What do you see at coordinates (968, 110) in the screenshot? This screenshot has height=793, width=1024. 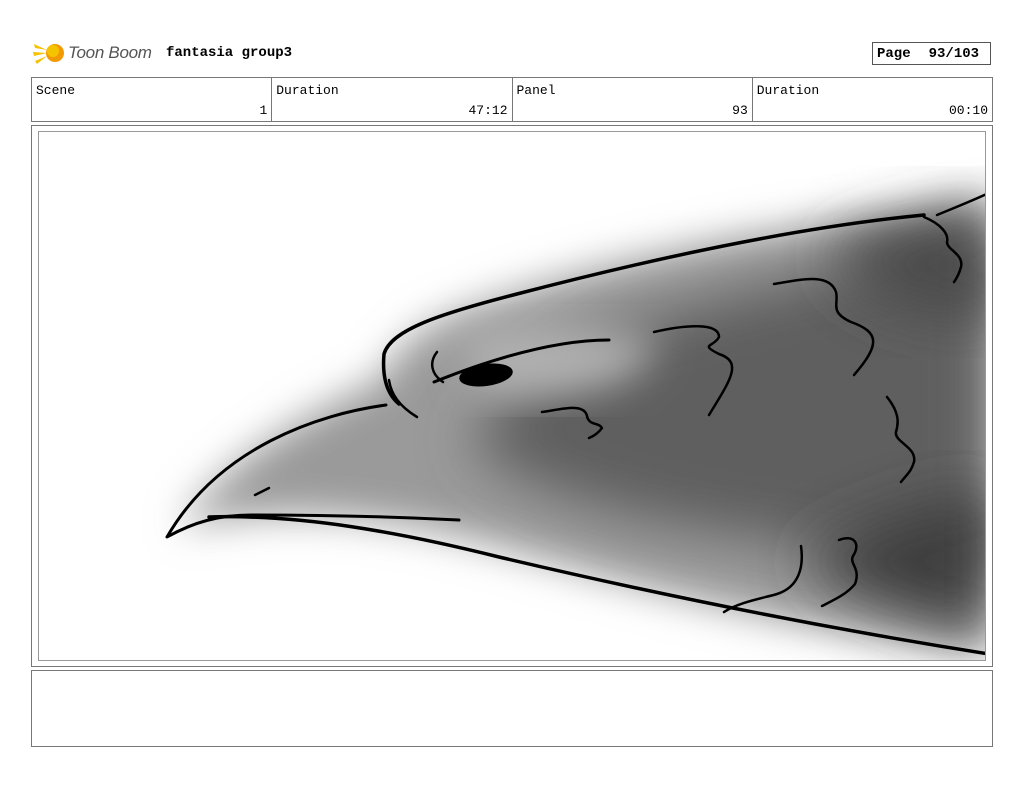 I see `panel-duration-value: 00:10` at bounding box center [968, 110].